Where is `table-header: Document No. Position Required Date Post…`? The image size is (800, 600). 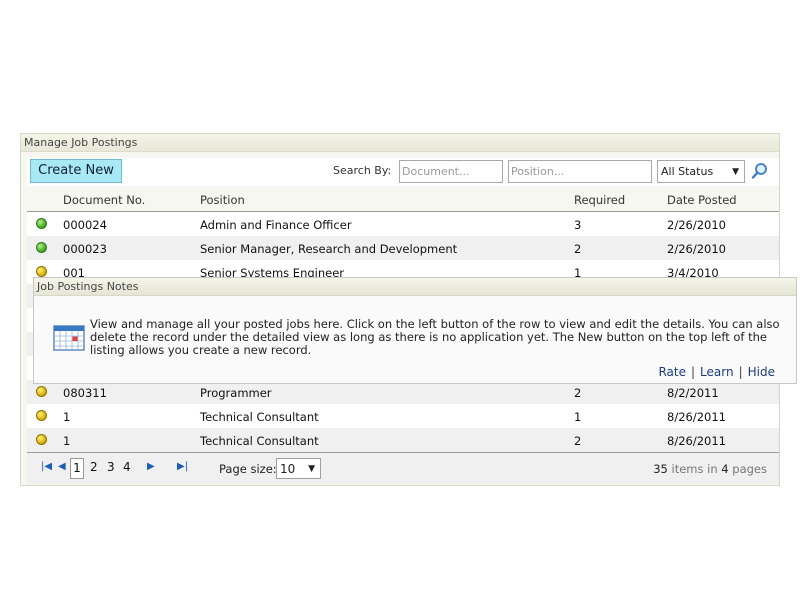
table-header: Document No. Position Required Date Post… is located at coordinates (403, 200).